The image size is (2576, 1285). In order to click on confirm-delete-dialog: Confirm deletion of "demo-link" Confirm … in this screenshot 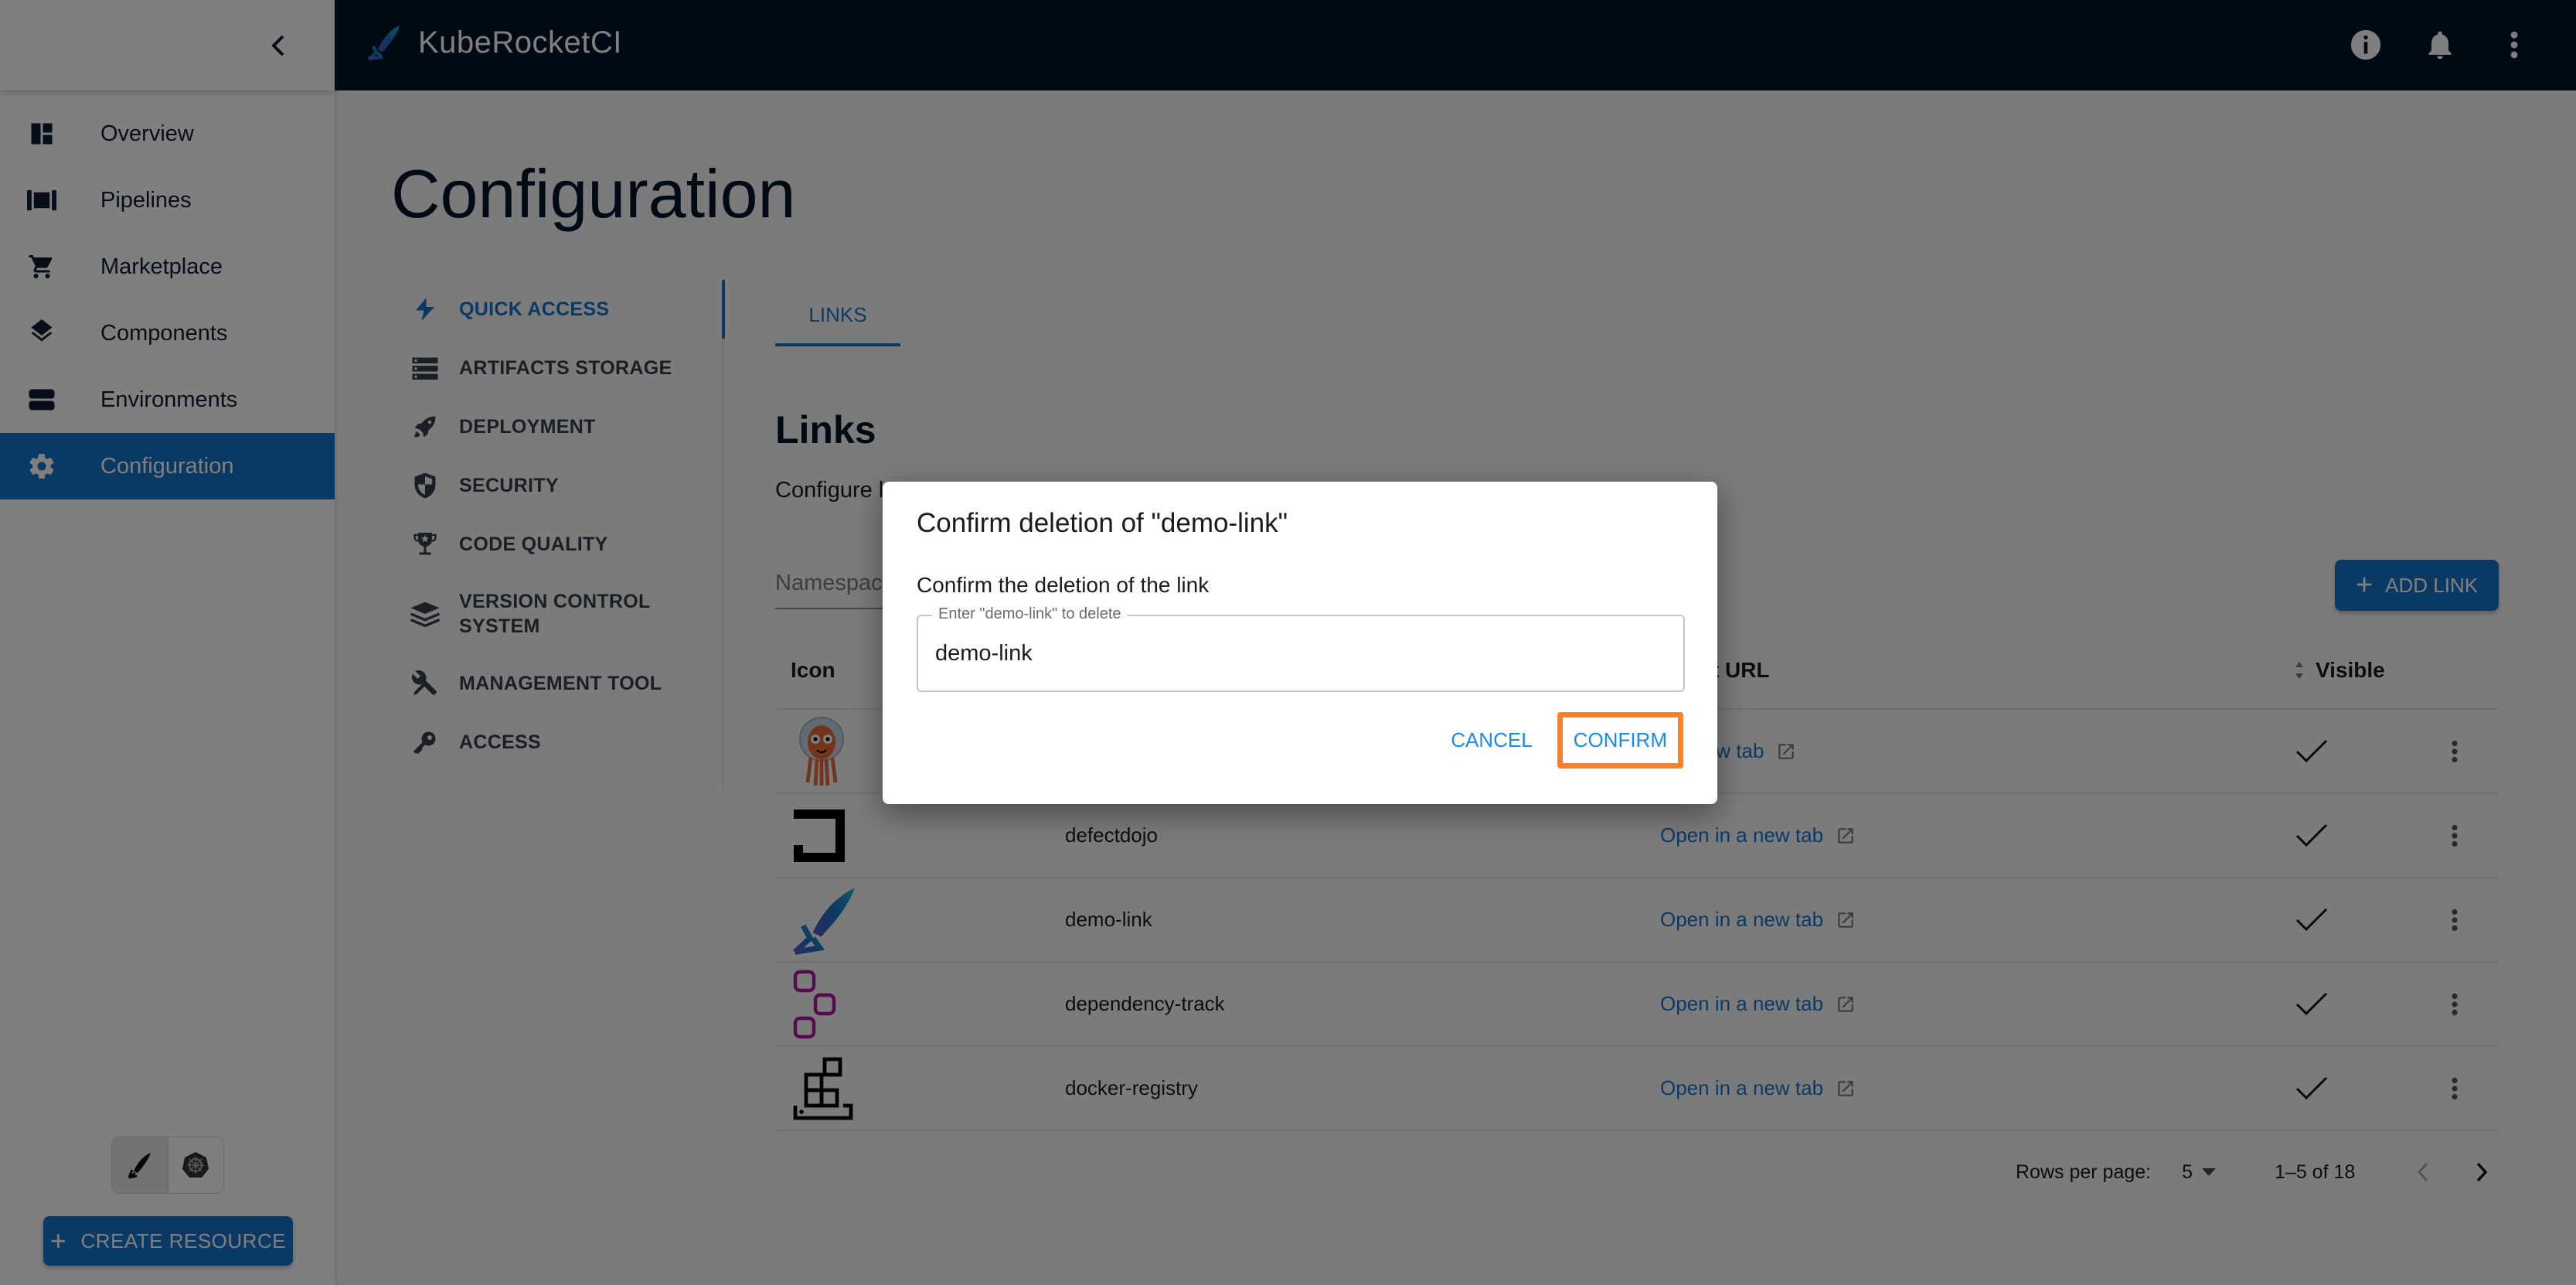, I will do `click(1300, 643)`.